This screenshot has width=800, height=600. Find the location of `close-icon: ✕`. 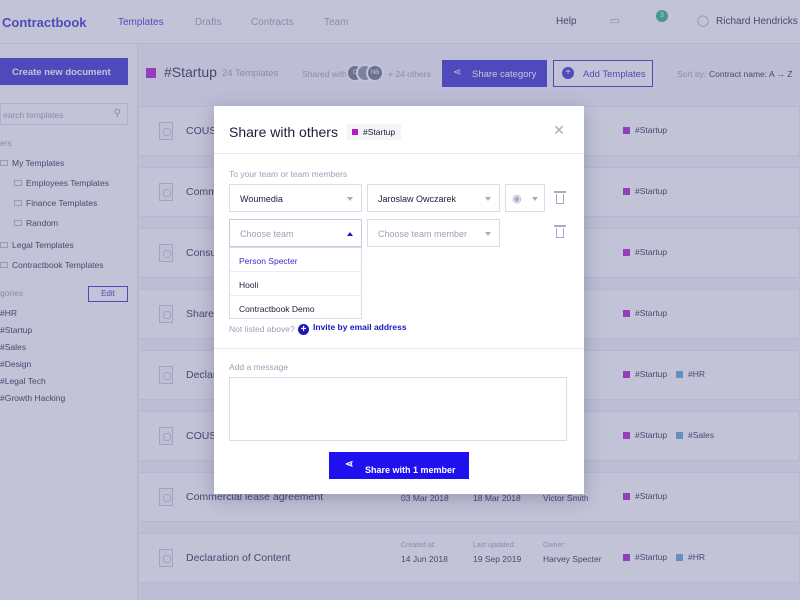

close-icon: ✕ is located at coordinates (559, 130).